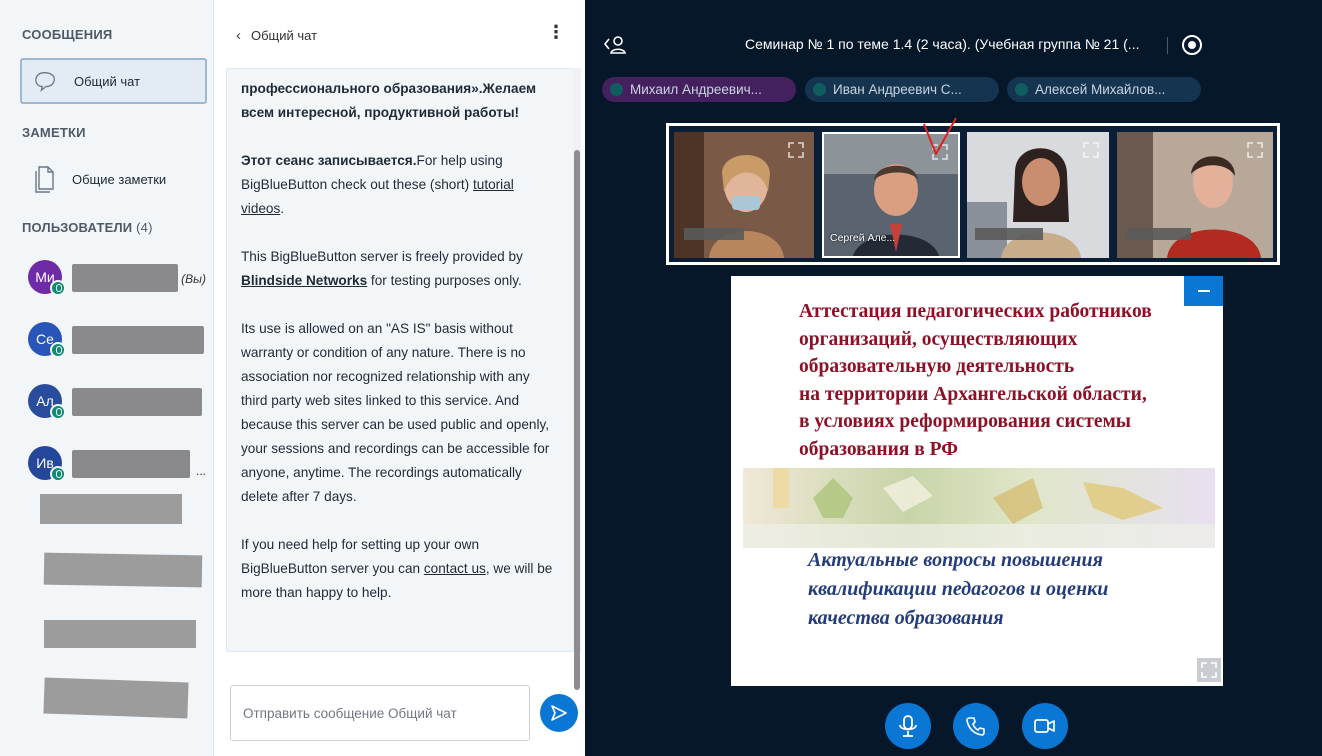 This screenshot has height=756, width=1322. I want to click on send-message-button, so click(559, 713).